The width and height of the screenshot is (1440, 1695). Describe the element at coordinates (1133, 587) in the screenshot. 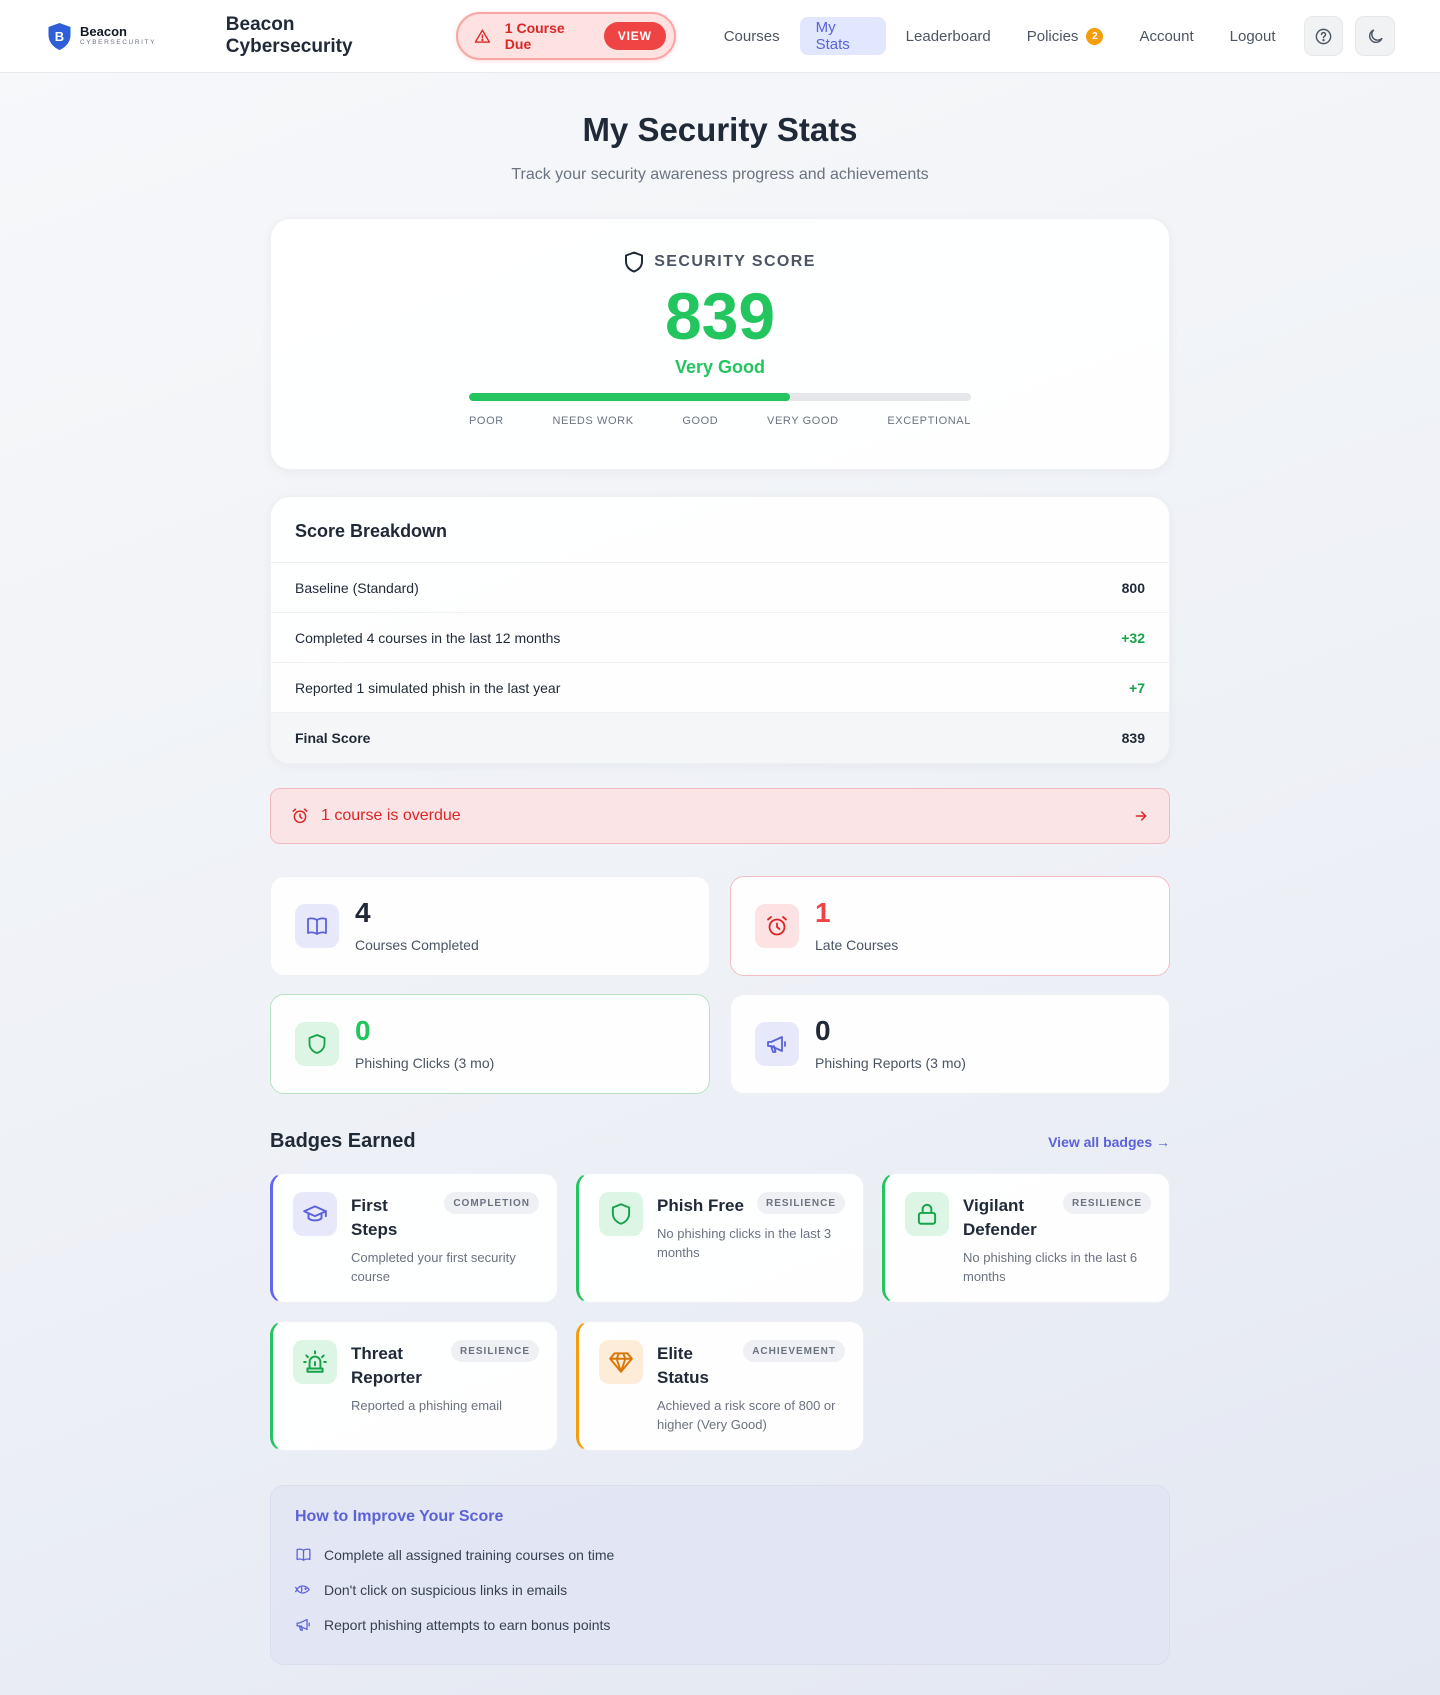

I see `row-value: 800` at that location.